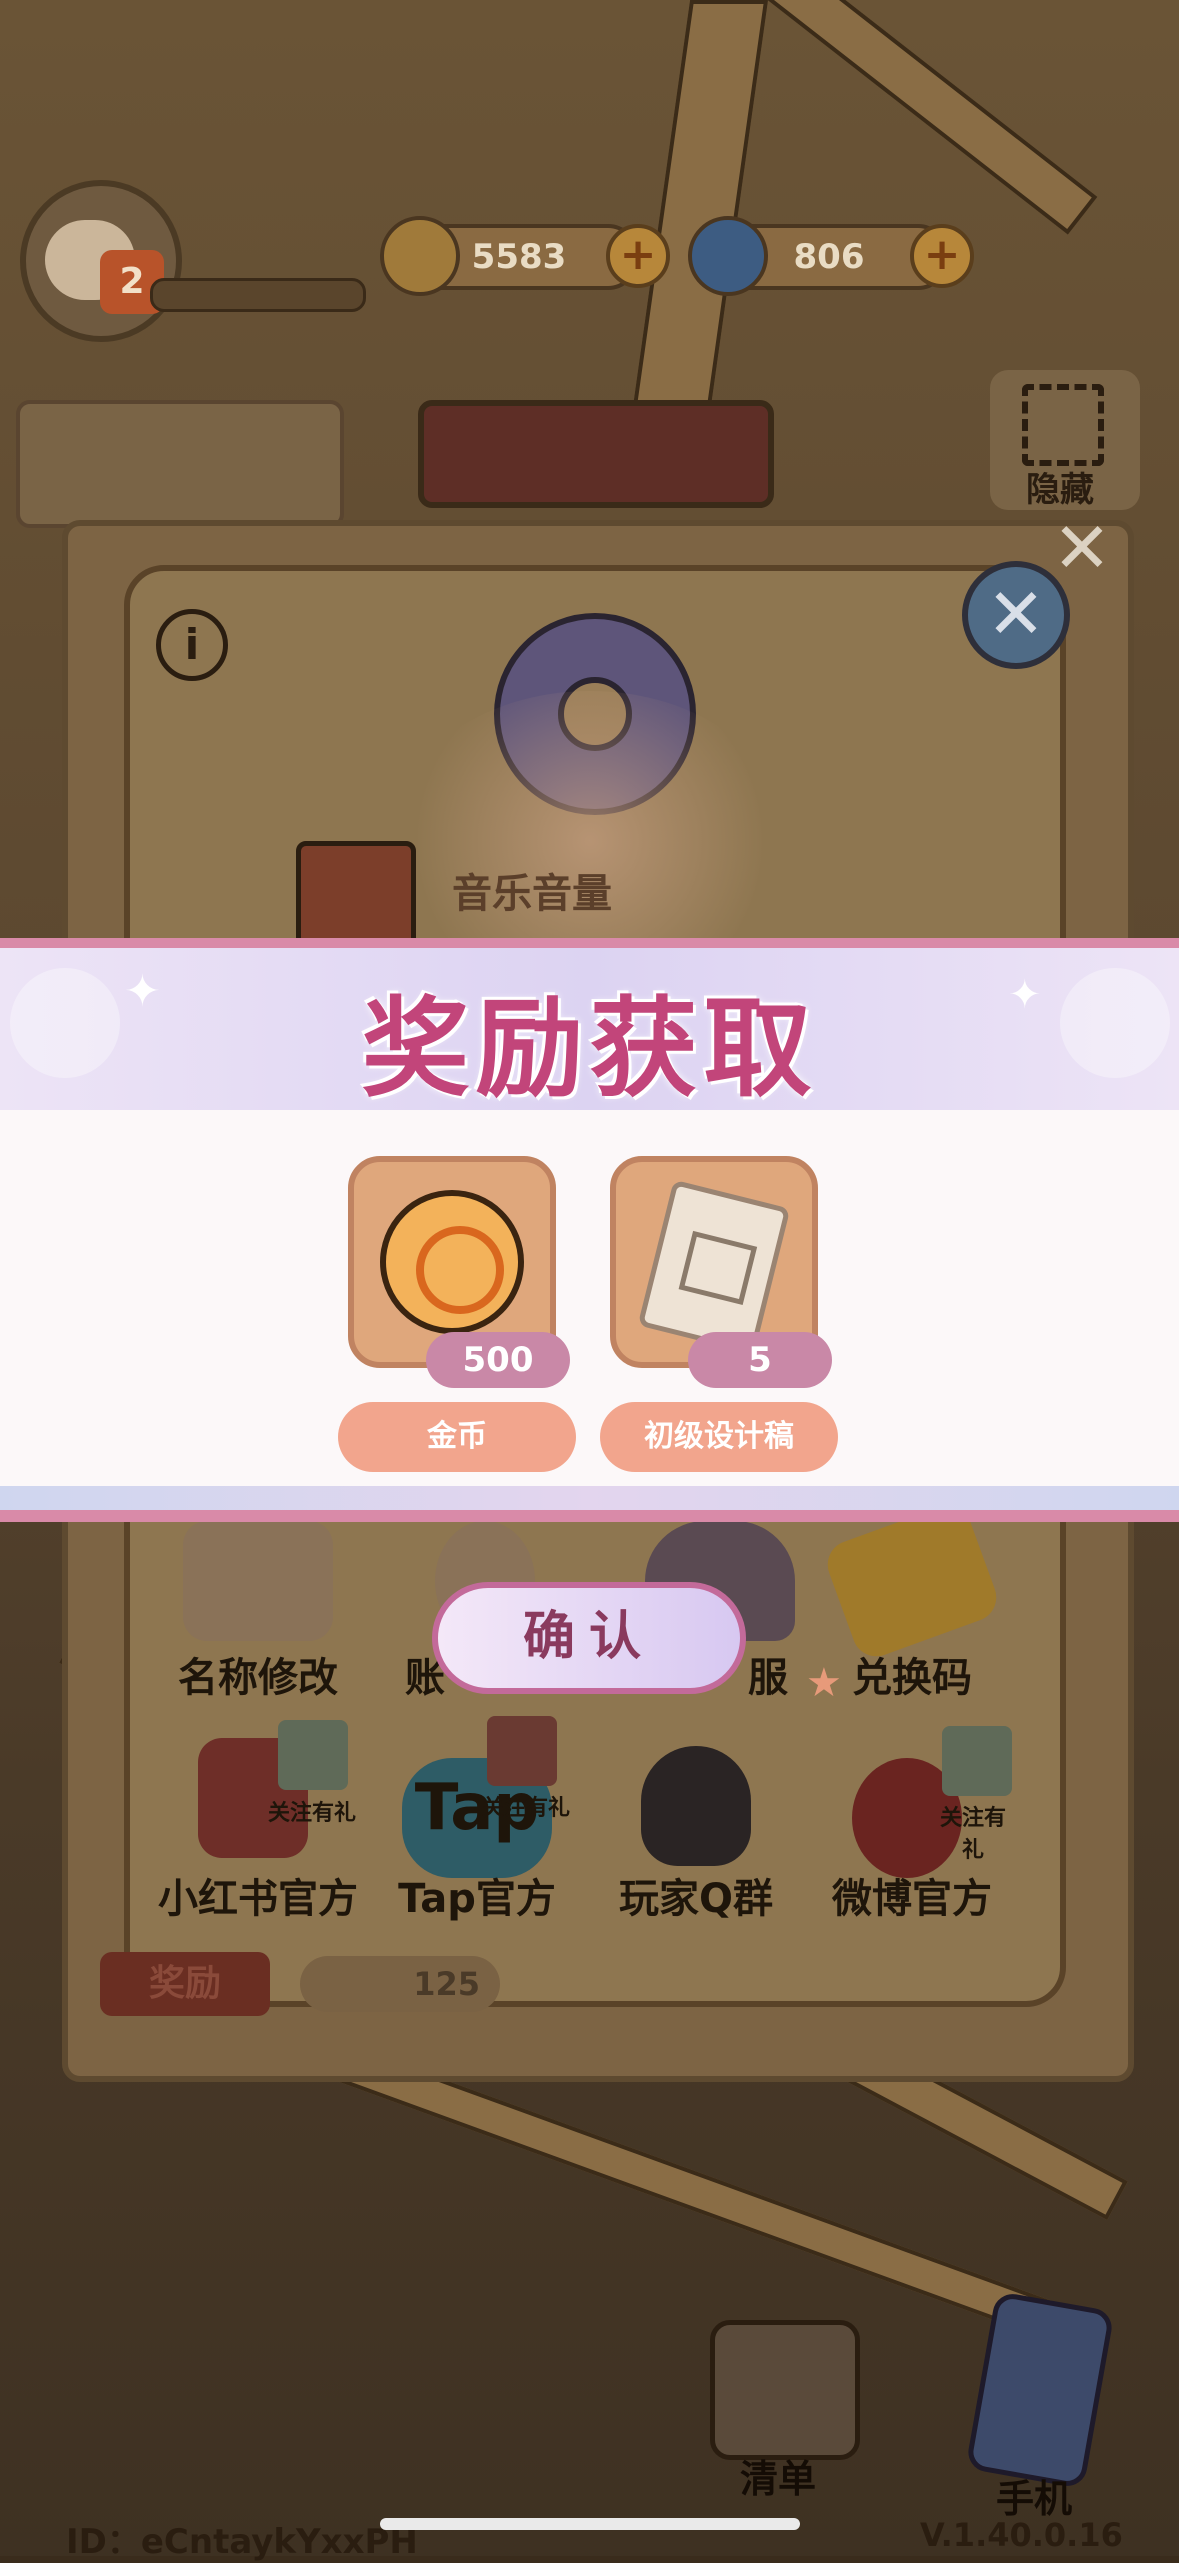 Image resolution: width=1179 pixels, height=2563 pixels. I want to click on checklist-button: 清单, so click(790, 2405).